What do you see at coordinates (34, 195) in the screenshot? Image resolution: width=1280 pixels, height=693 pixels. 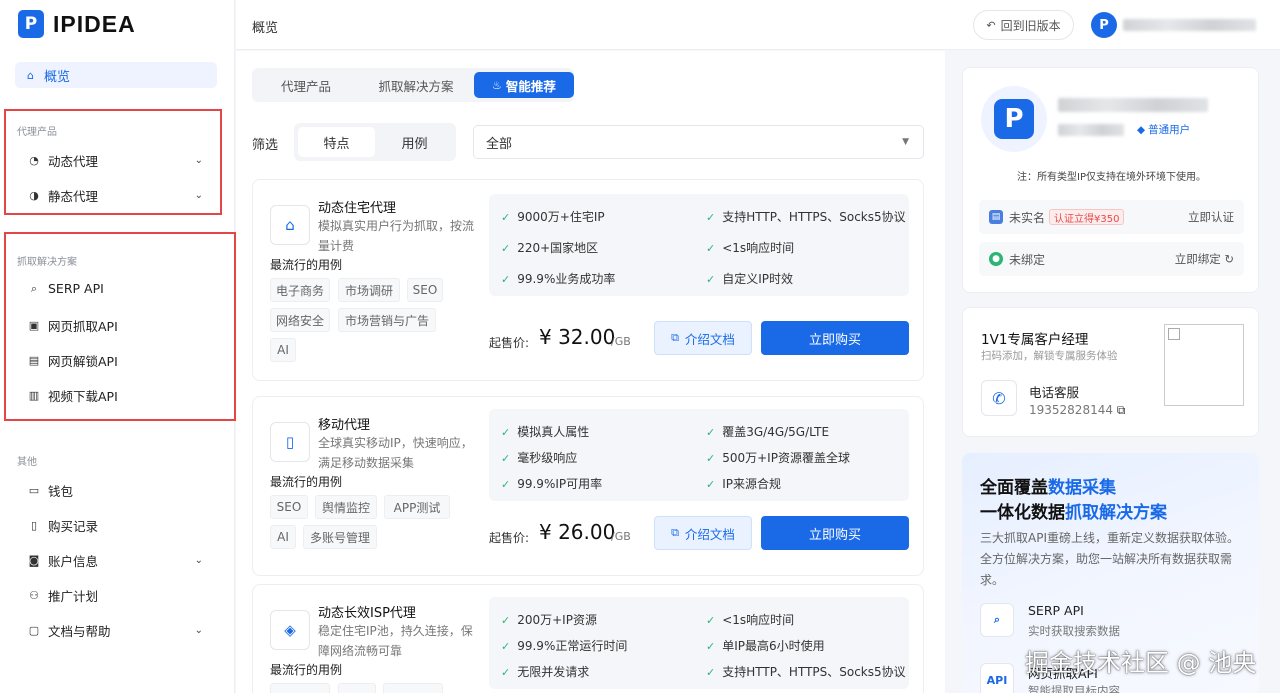 I see `proxy-icon: ◑` at bounding box center [34, 195].